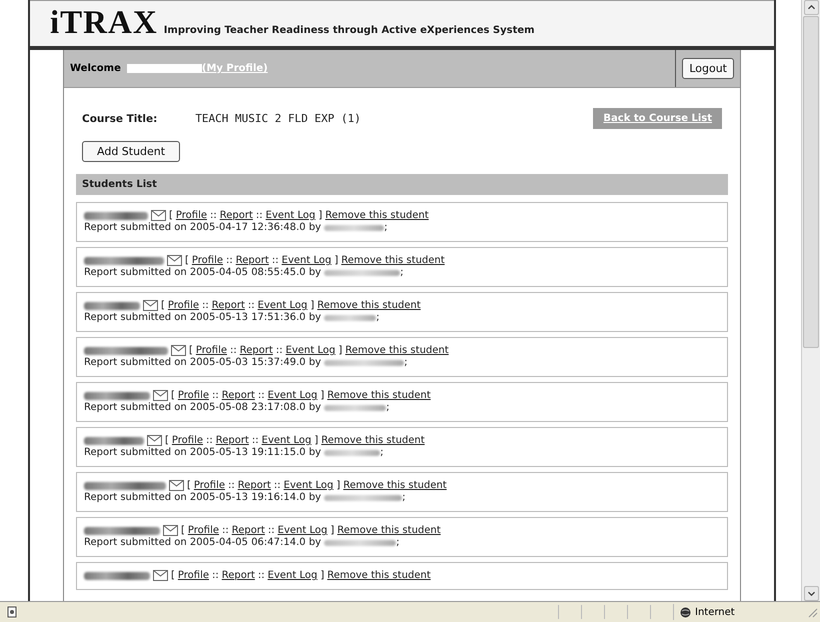 This screenshot has height=622, width=820. Describe the element at coordinates (203, 407) in the screenshot. I see `report-status: Report submitted on 2005-05-08 23:17:08.0 by` at that location.